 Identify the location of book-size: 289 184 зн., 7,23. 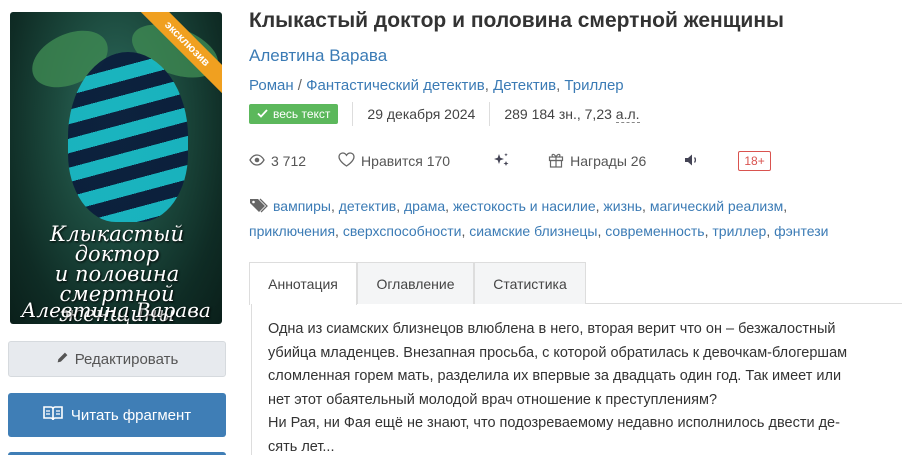
(558, 114).